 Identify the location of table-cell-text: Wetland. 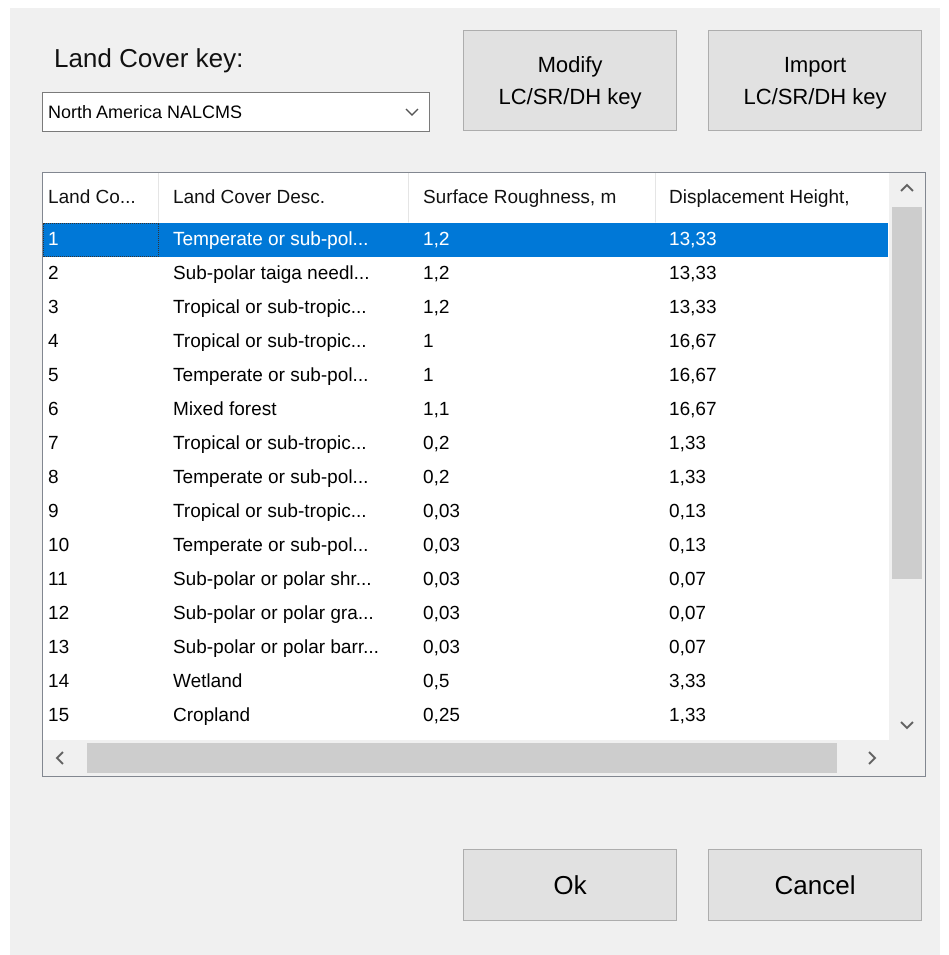
(208, 682).